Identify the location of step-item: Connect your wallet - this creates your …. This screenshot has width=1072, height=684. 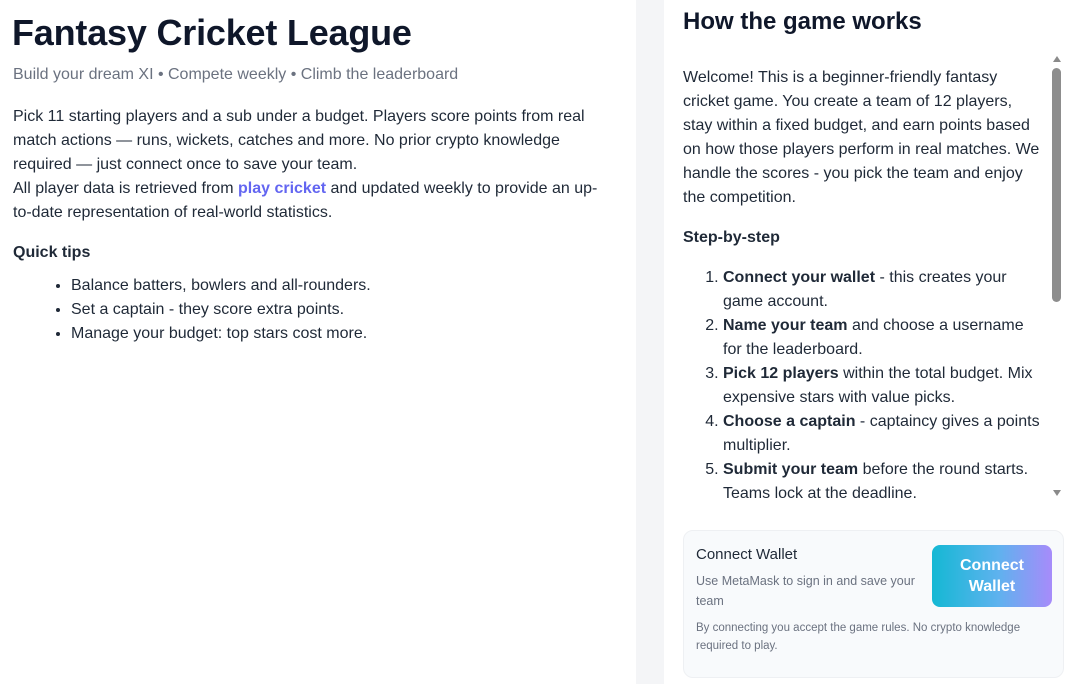
(884, 290).